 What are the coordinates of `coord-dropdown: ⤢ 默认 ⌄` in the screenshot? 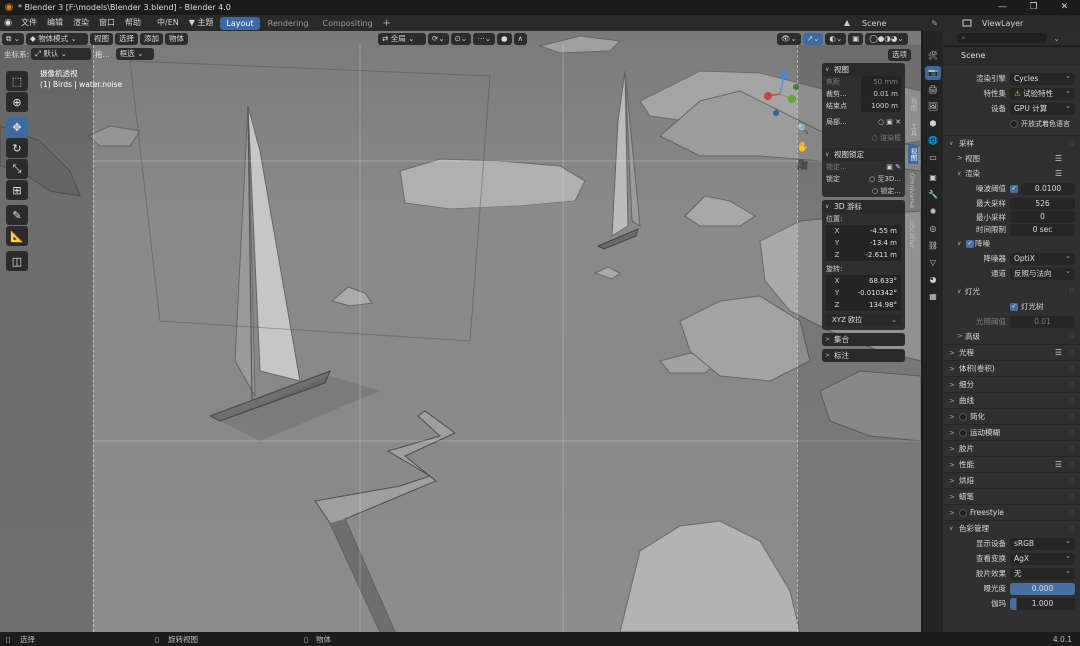 It's located at (61, 54).